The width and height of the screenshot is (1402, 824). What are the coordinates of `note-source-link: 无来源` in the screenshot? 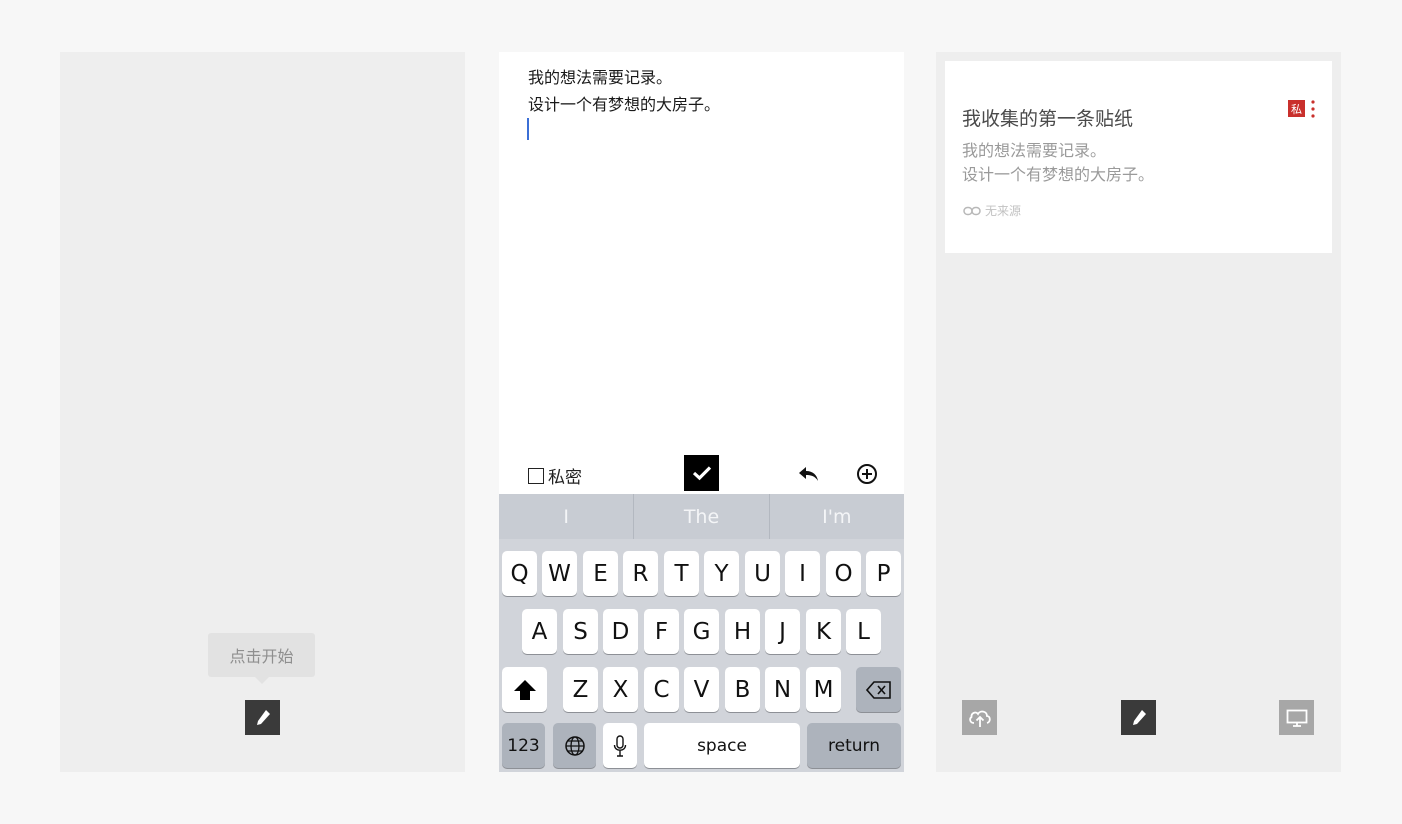 It's located at (992, 210).